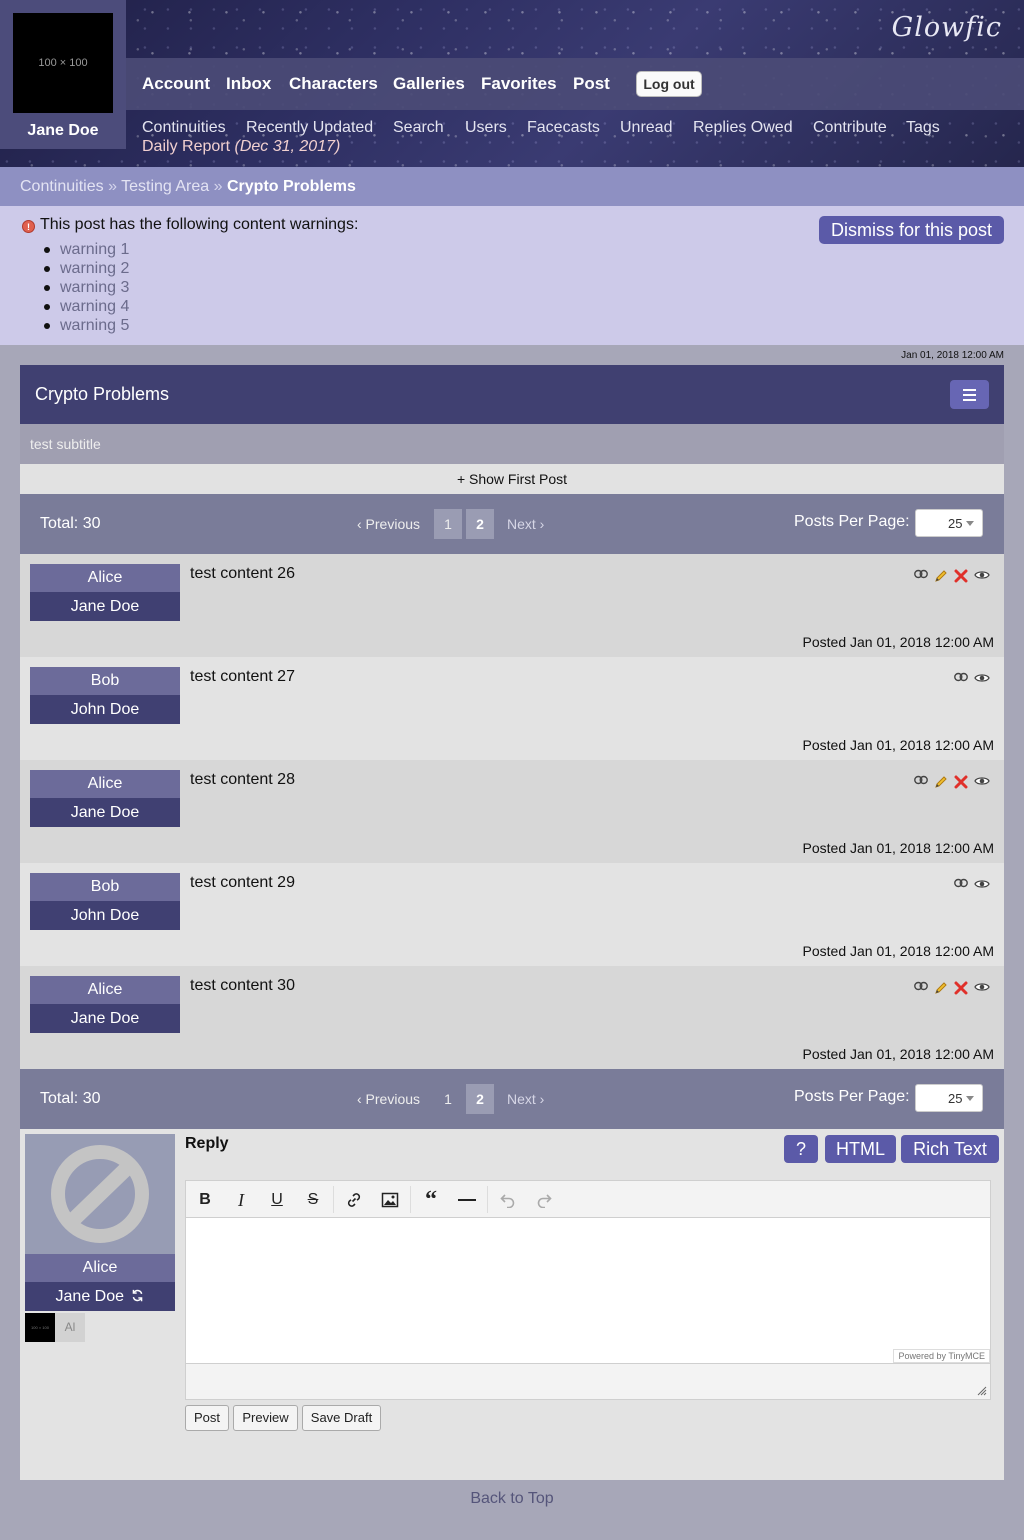 The width and height of the screenshot is (1024, 1540). Describe the element at coordinates (341, 1418) in the screenshot. I see `save-draft-button: Save Draft` at that location.